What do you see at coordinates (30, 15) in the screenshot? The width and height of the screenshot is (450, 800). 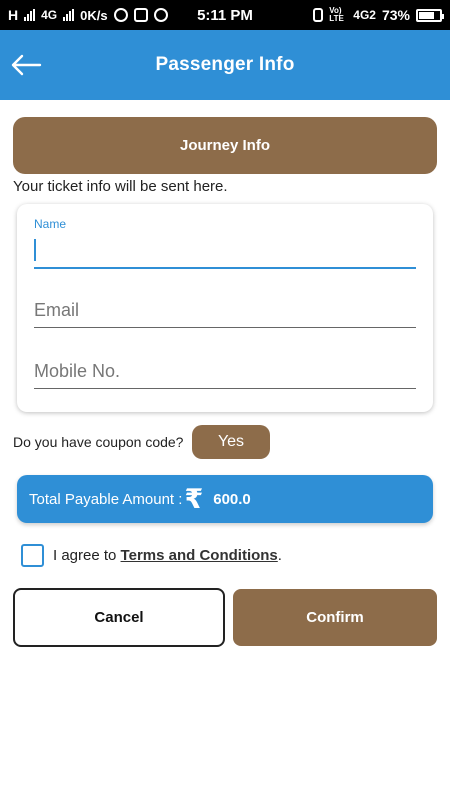 I see `signal-icon` at bounding box center [30, 15].